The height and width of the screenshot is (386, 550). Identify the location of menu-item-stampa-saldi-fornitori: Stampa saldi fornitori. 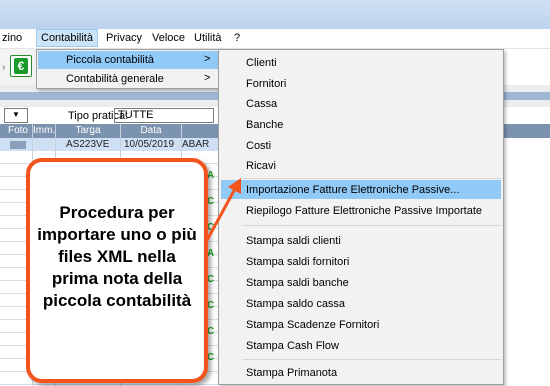
(361, 261).